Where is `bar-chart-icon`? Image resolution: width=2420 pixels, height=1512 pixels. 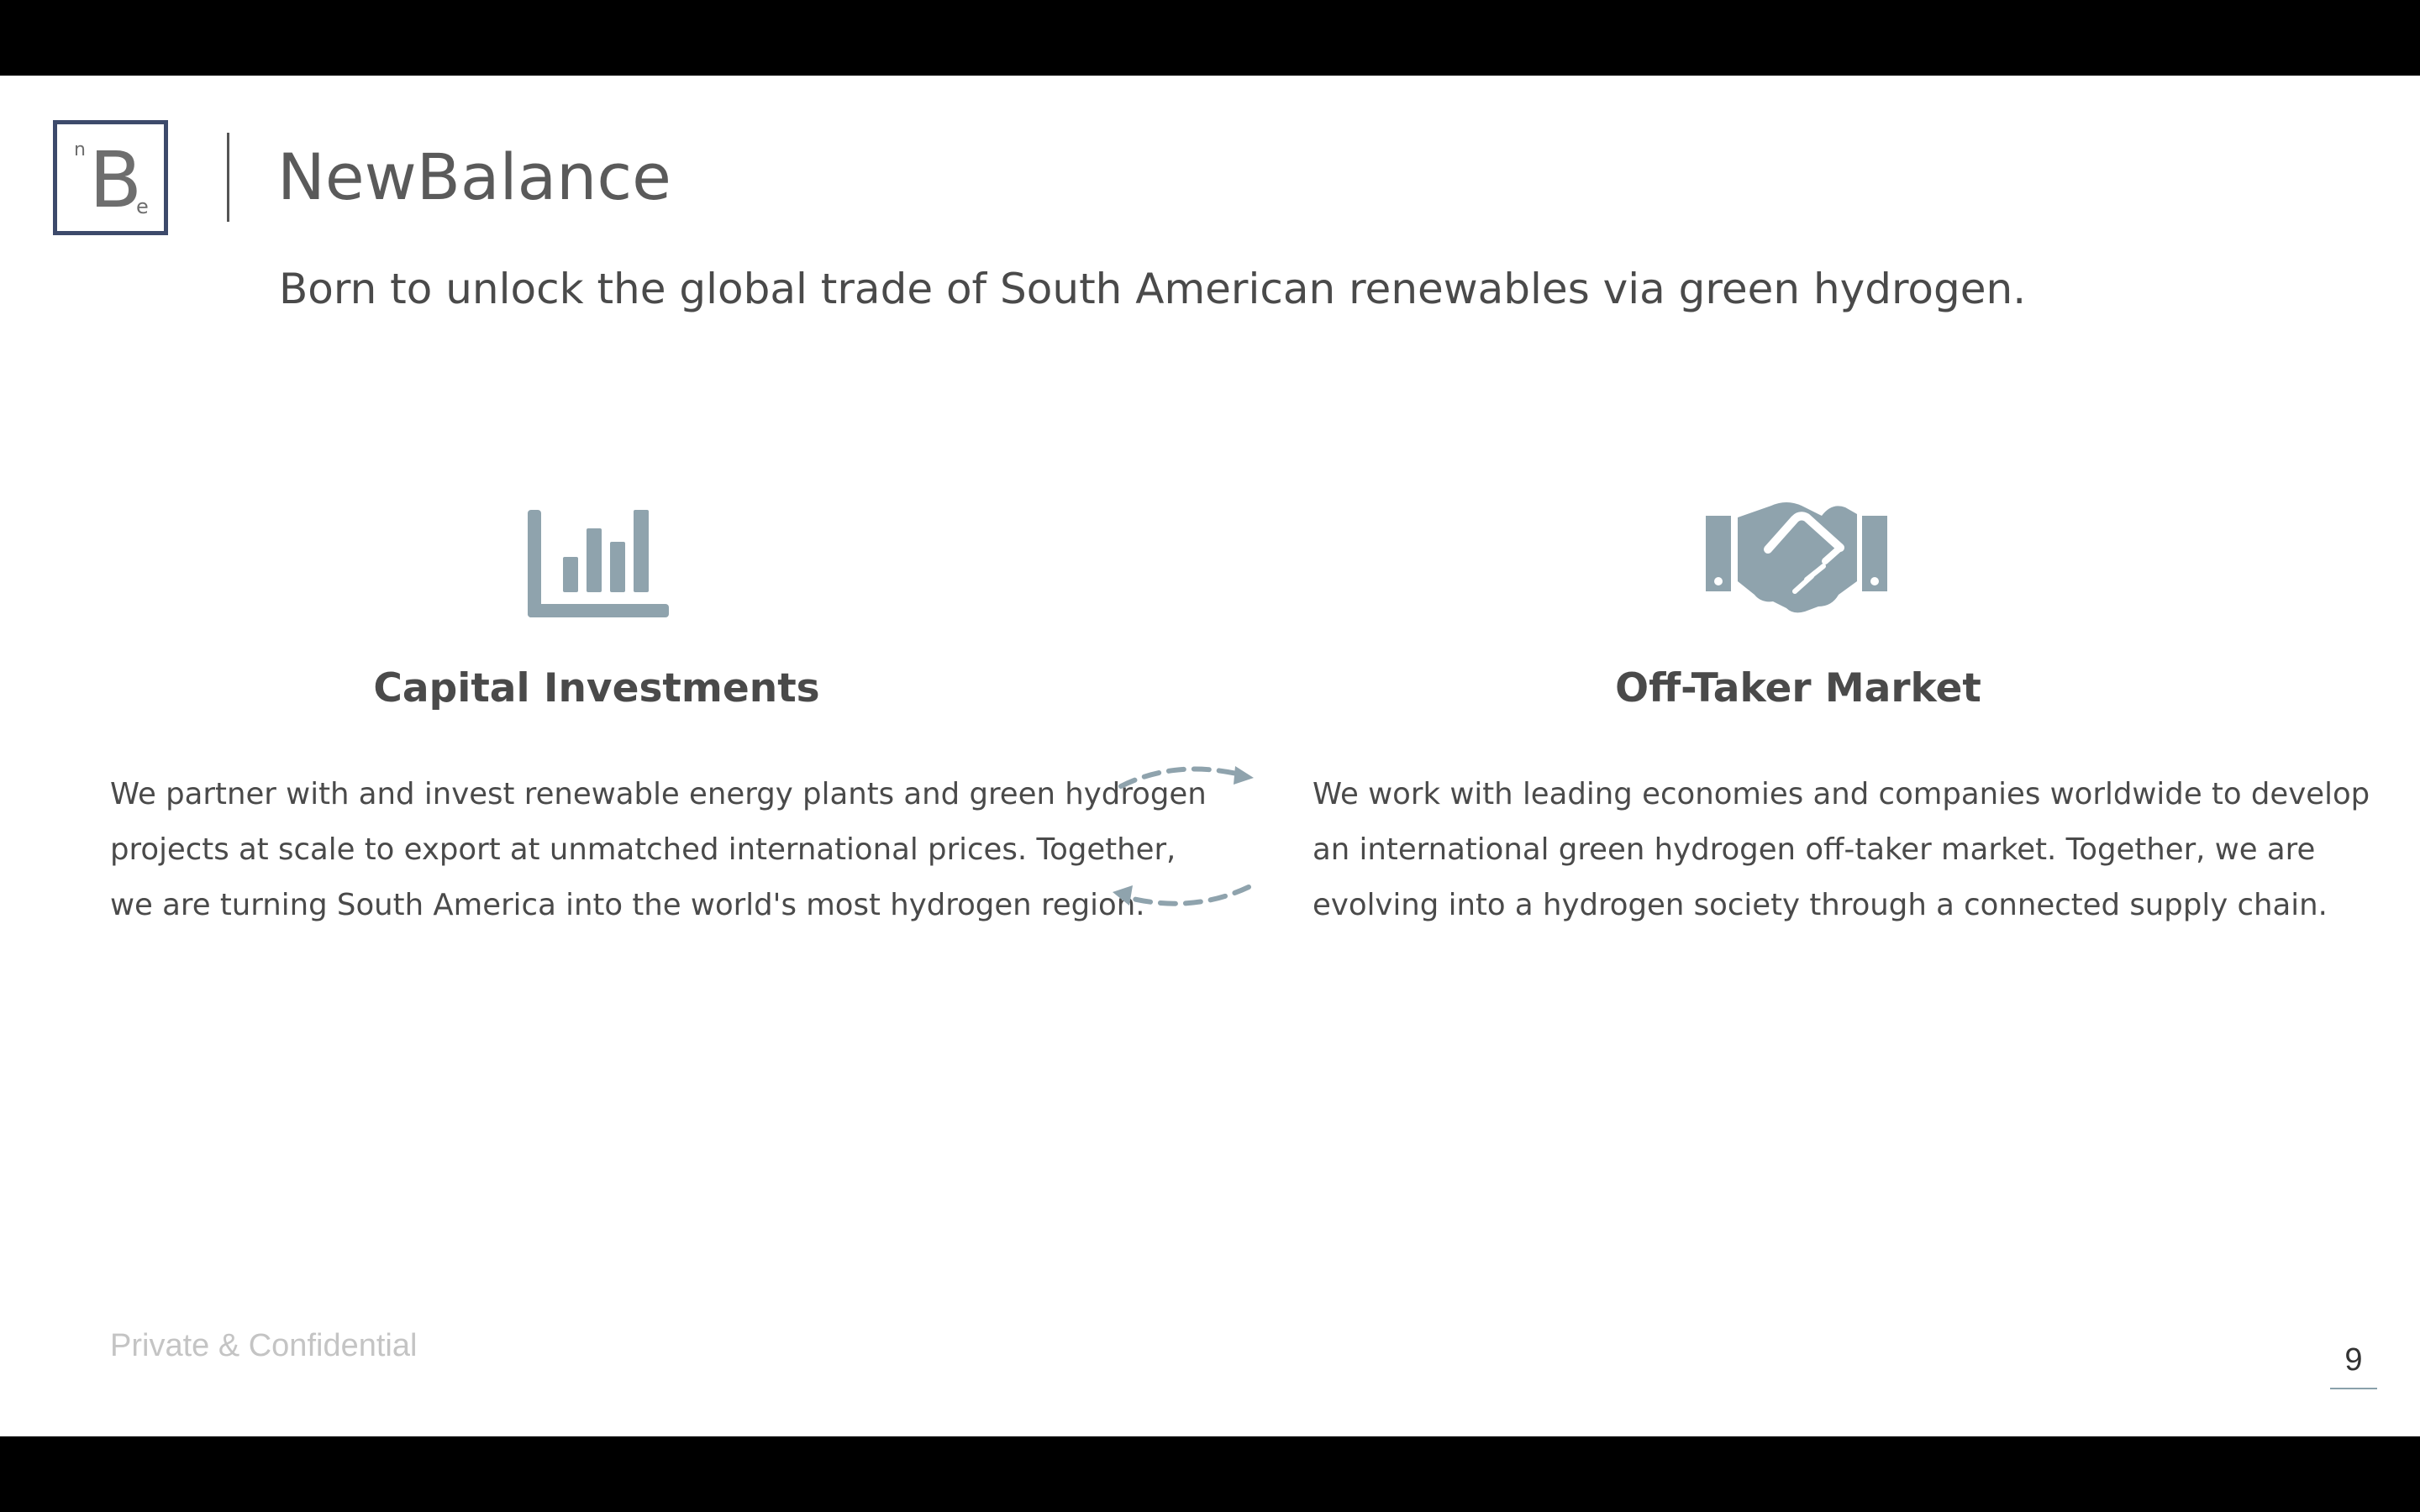 bar-chart-icon is located at coordinates (598, 563).